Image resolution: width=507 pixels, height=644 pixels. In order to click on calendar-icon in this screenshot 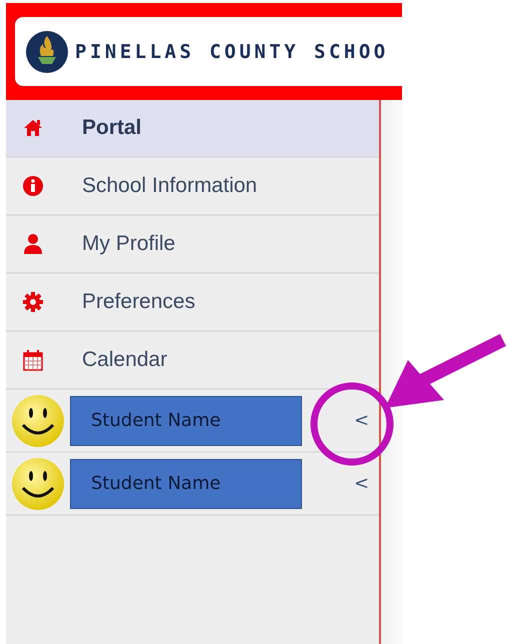, I will do `click(33, 360)`.